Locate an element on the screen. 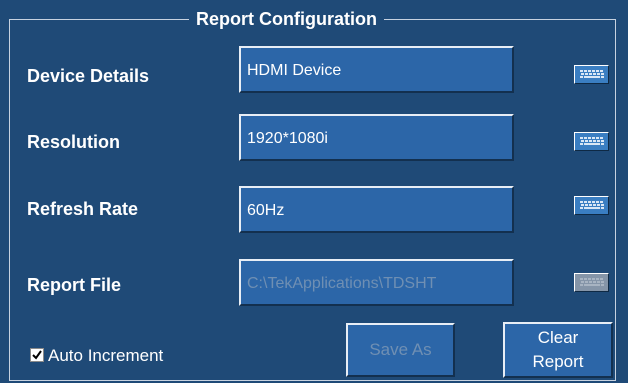 Image resolution: width=628 pixels, height=383 pixels. panel-title: Report Configuration is located at coordinates (286, 19).